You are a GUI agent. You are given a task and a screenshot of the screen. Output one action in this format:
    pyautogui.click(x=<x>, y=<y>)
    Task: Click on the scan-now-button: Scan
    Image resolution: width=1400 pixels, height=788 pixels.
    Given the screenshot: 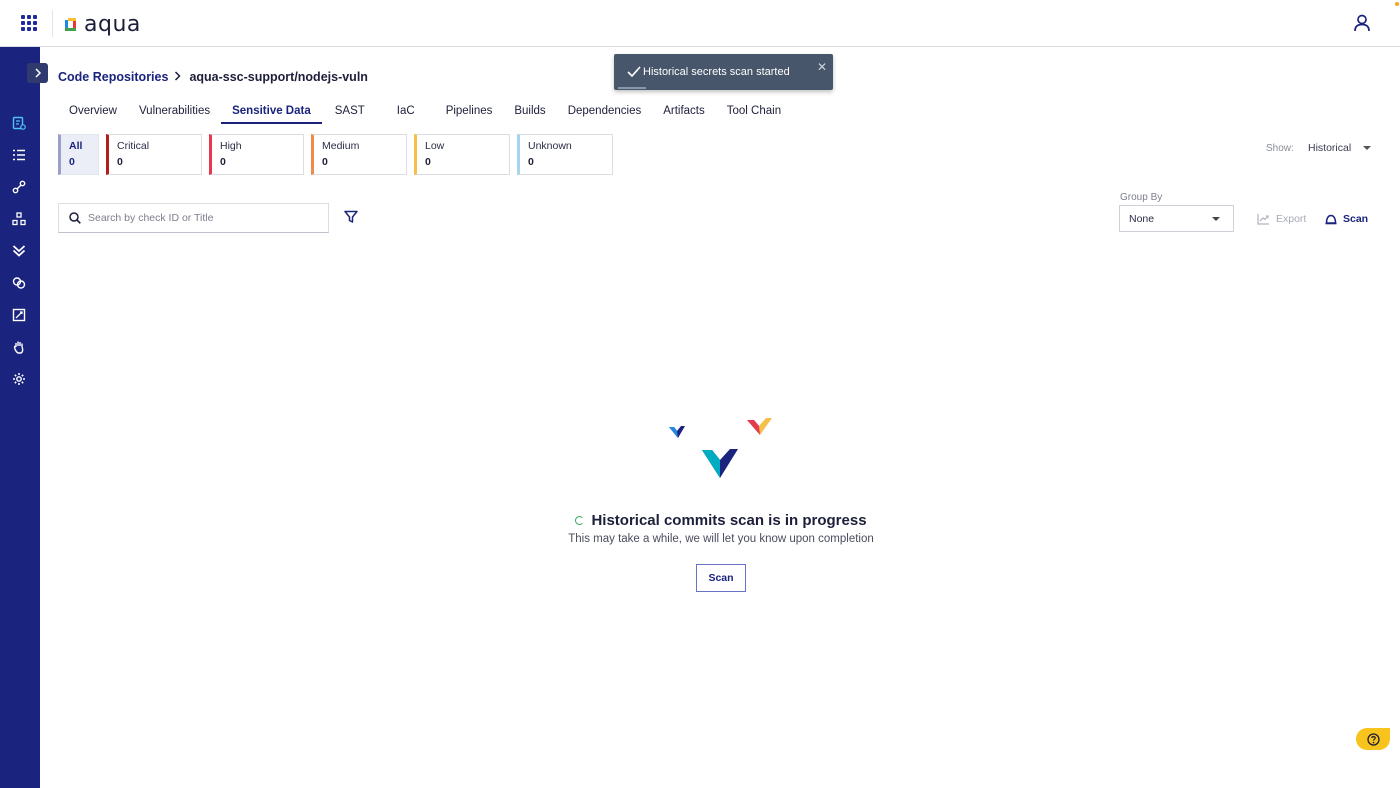 What is the action you would take?
    pyautogui.click(x=721, y=578)
    